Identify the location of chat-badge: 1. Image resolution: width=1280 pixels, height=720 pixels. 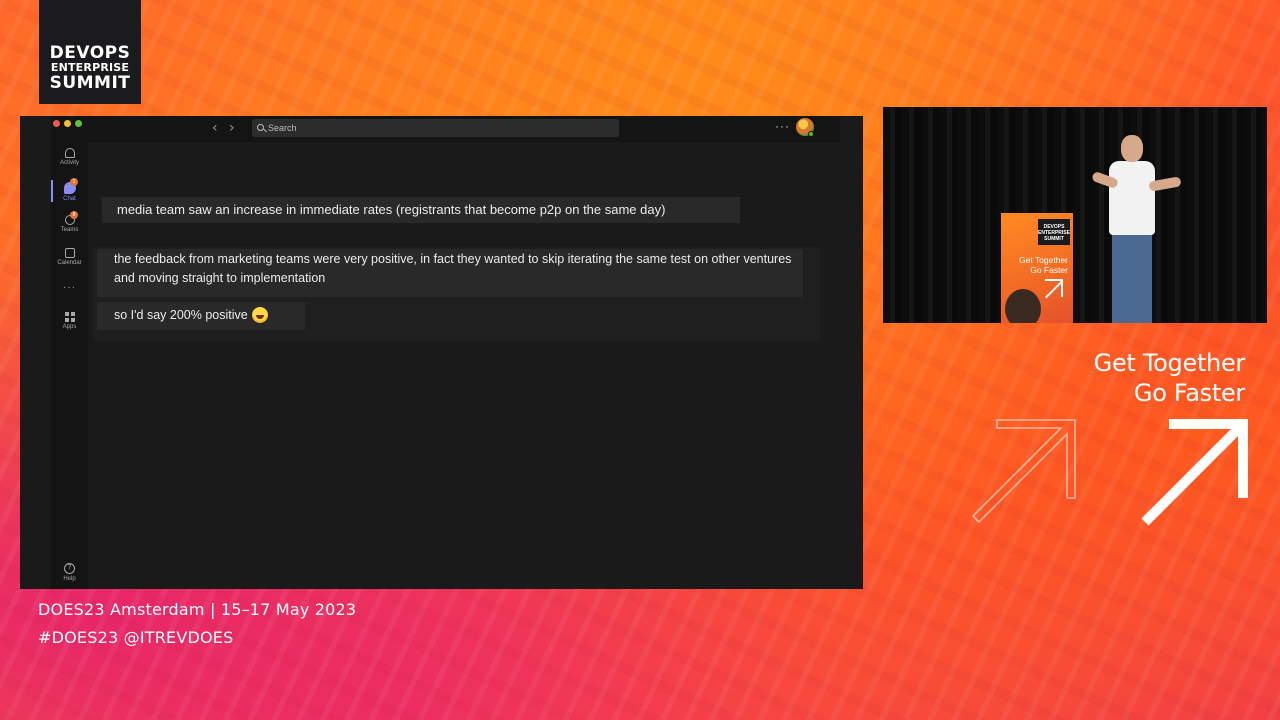
(74, 182).